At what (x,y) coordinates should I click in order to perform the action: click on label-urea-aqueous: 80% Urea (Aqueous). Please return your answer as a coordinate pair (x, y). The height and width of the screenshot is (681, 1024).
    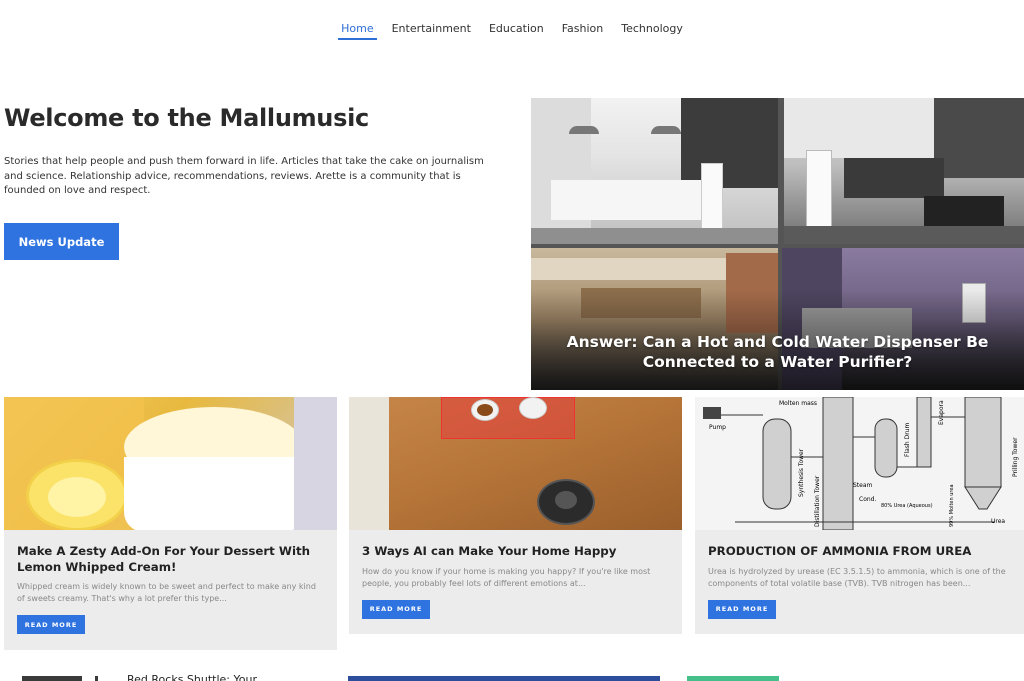
    Looking at the image, I should click on (907, 506).